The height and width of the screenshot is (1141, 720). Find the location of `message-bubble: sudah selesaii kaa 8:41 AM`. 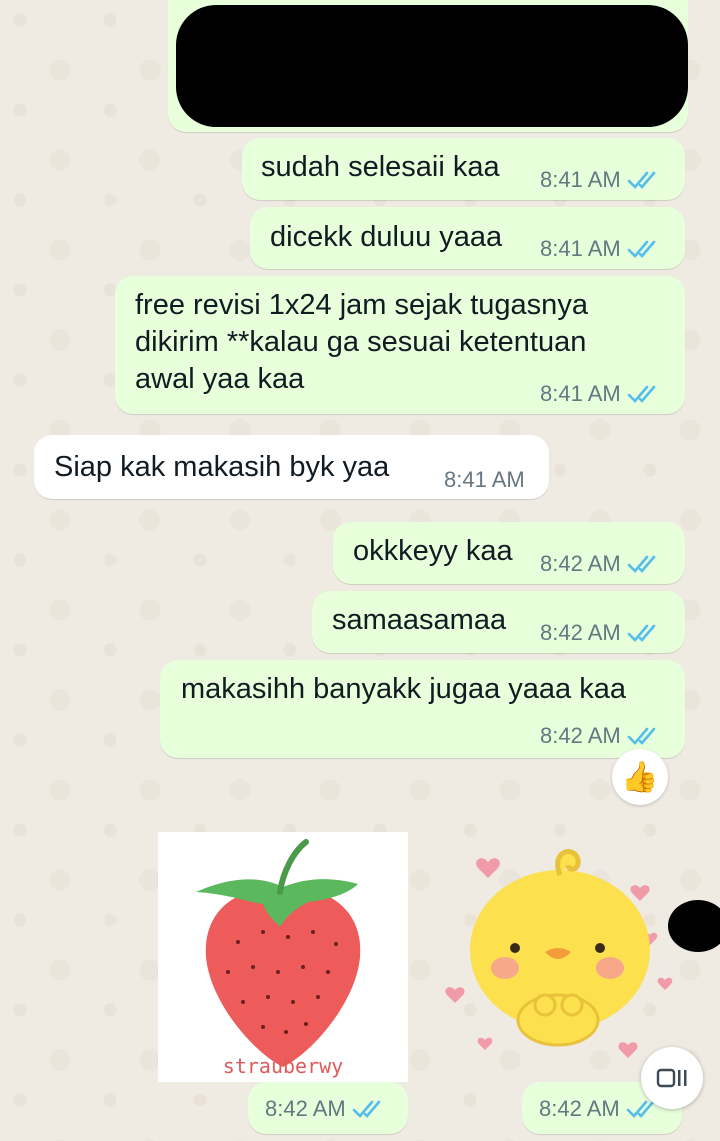

message-bubble: sudah selesaii kaa 8:41 AM is located at coordinates (463, 169).